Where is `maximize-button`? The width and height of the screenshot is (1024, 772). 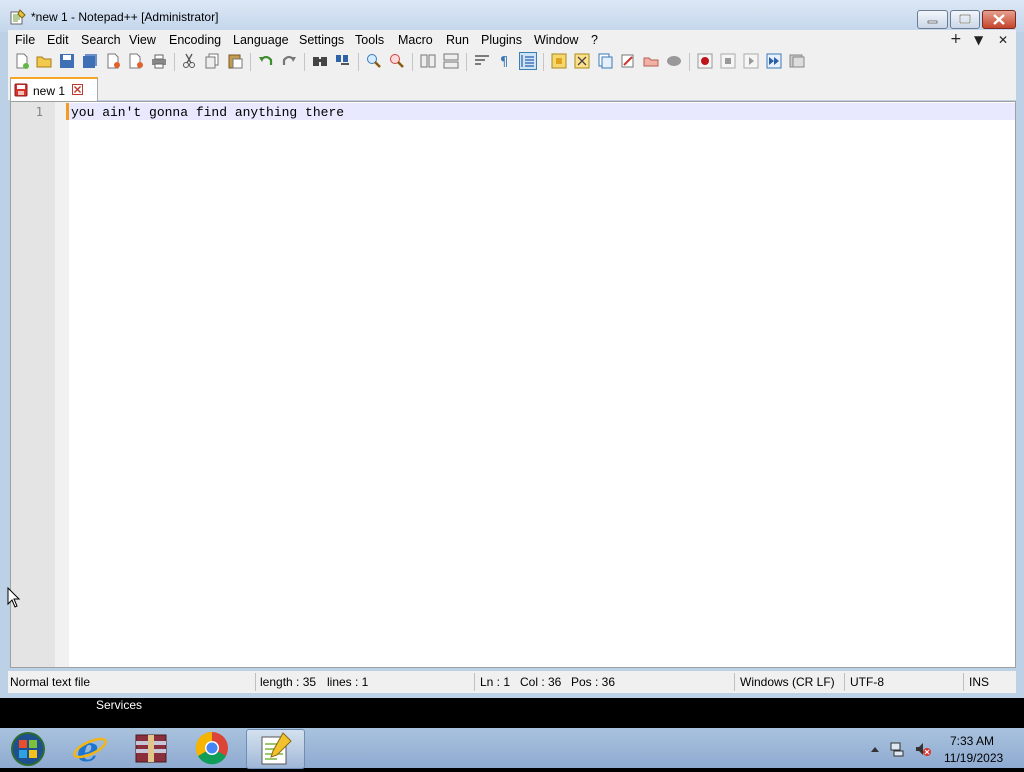 maximize-button is located at coordinates (965, 19).